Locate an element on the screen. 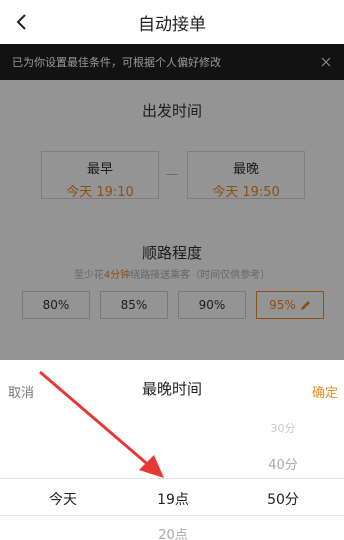 Image resolution: width=344 pixels, height=540 pixels. route-option-90: 90% is located at coordinates (212, 305).